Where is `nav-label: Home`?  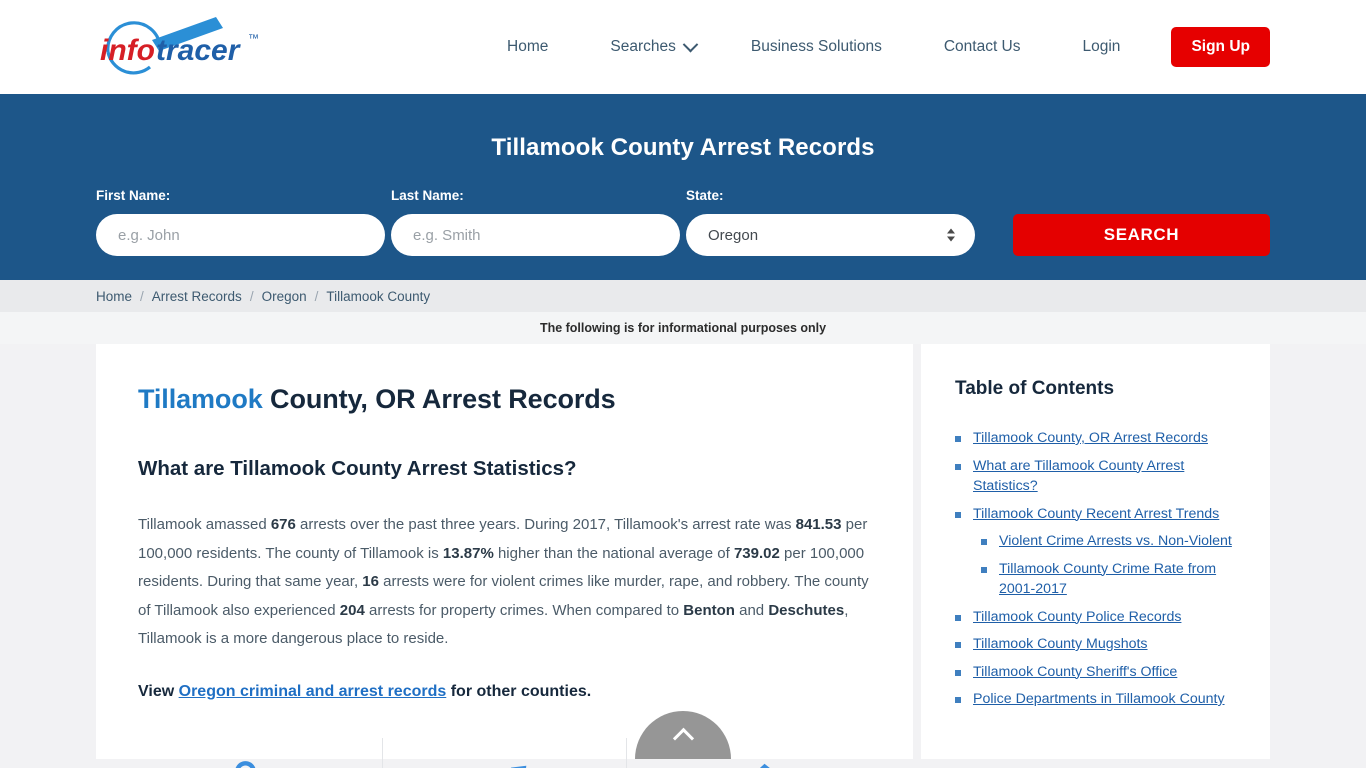
nav-label: Home is located at coordinates (528, 46).